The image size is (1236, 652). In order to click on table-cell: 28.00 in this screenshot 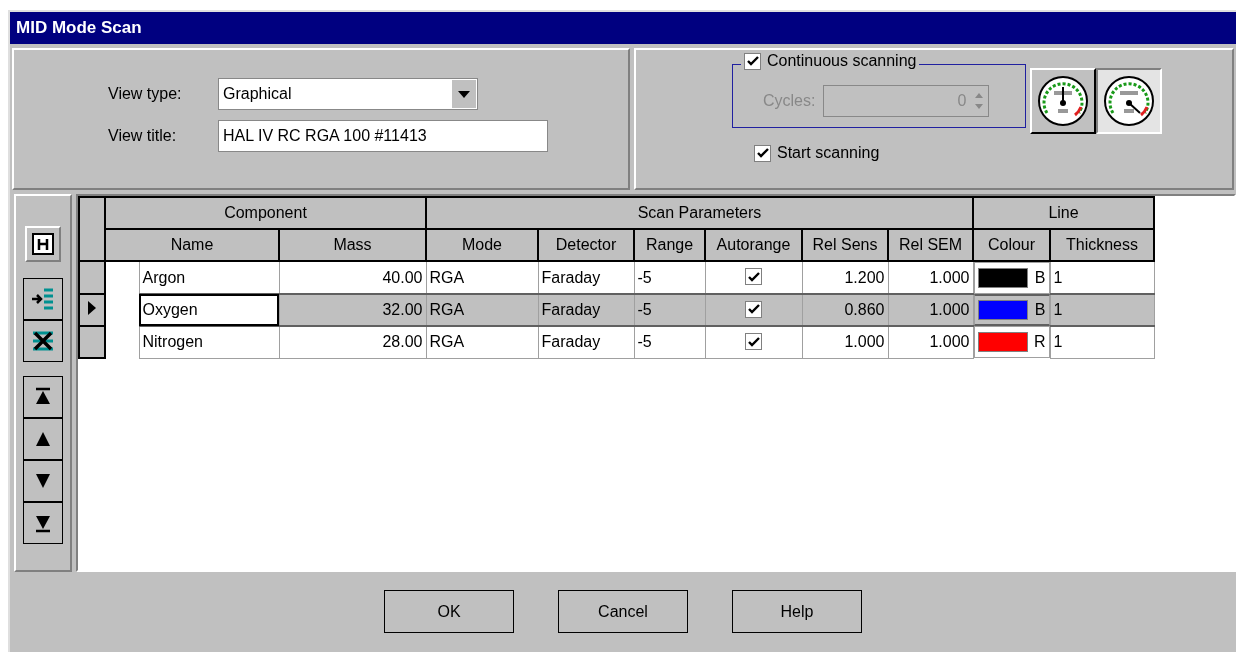, I will do `click(352, 342)`.